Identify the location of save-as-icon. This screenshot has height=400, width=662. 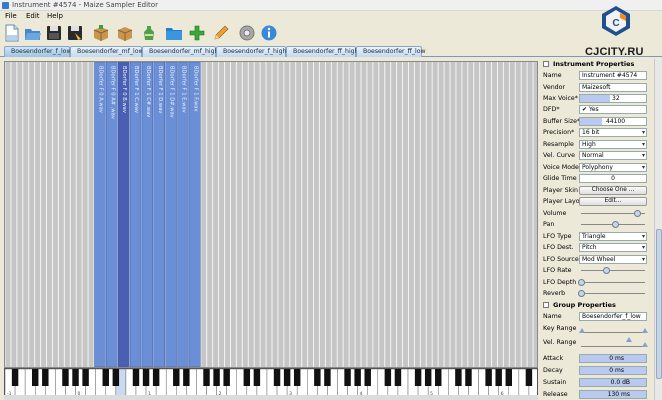
(75, 33).